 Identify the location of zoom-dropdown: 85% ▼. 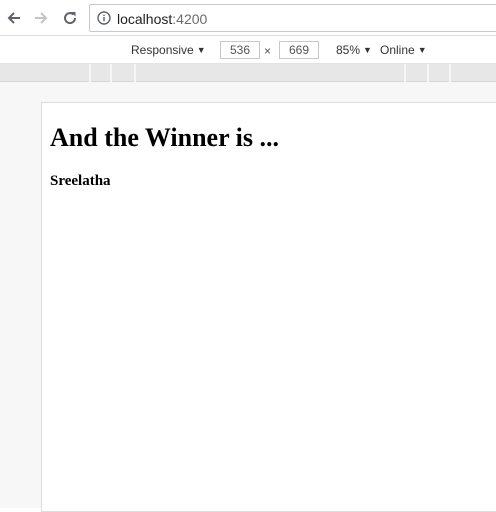
(354, 50).